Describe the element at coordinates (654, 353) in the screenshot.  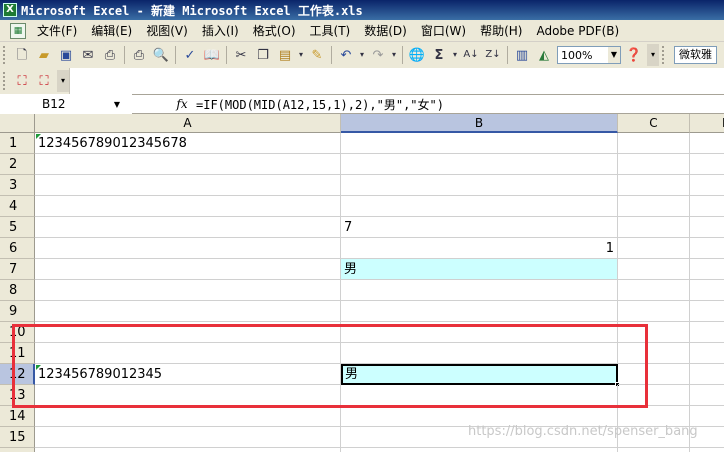
I see `cell-c11` at that location.